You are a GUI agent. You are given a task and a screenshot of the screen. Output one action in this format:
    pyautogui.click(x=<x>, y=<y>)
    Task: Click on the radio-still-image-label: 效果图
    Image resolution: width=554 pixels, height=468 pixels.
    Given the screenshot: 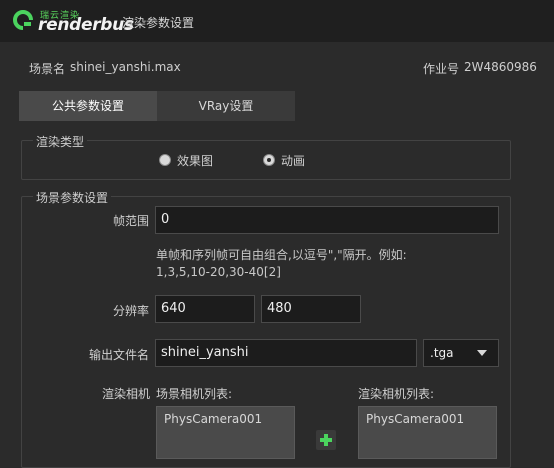 What is the action you would take?
    pyautogui.click(x=195, y=160)
    